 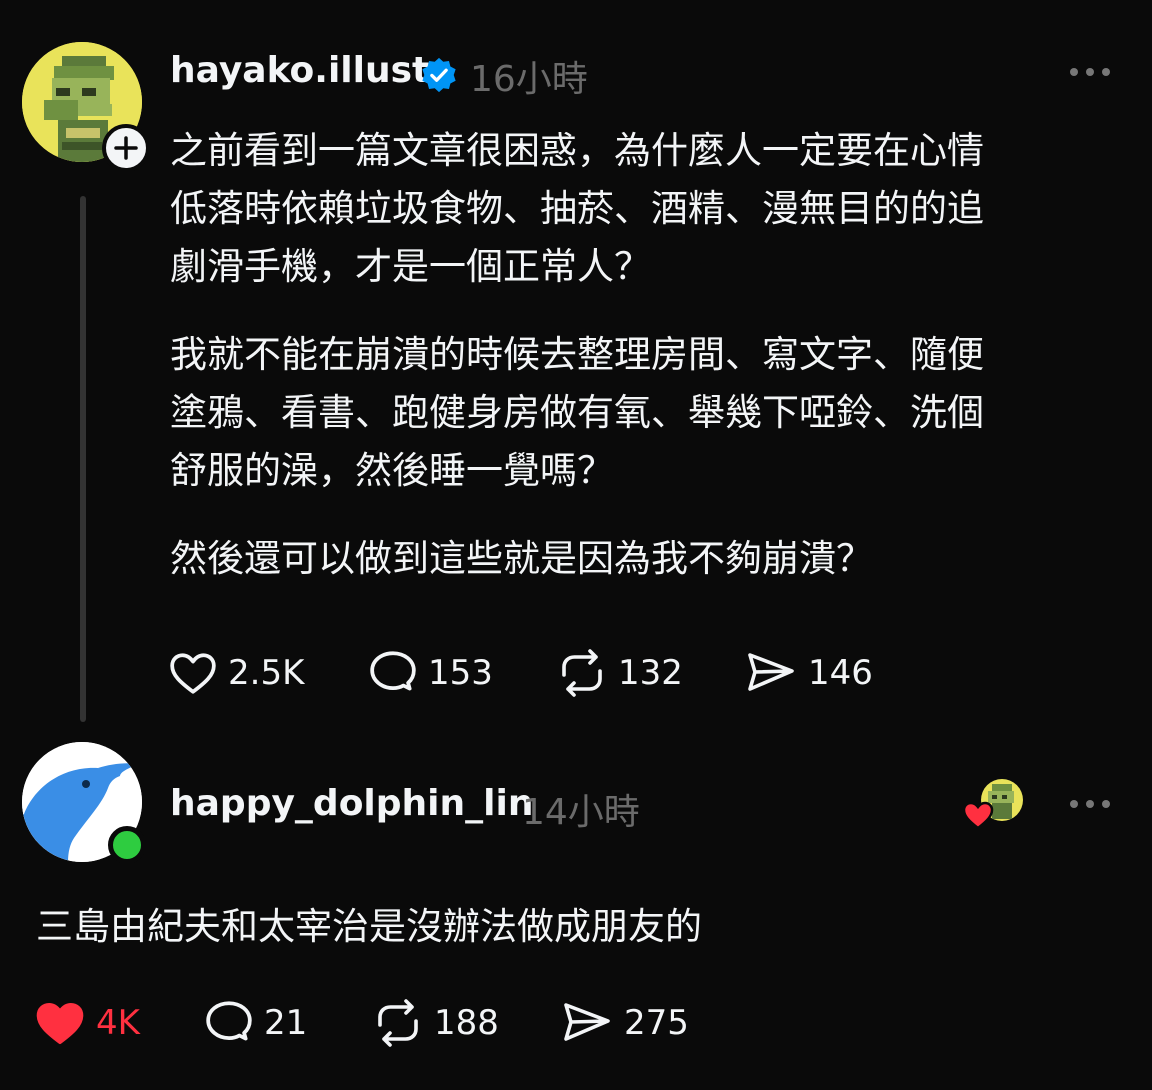 I want to click on reply-comment-count: 21, so click(x=286, y=1023).